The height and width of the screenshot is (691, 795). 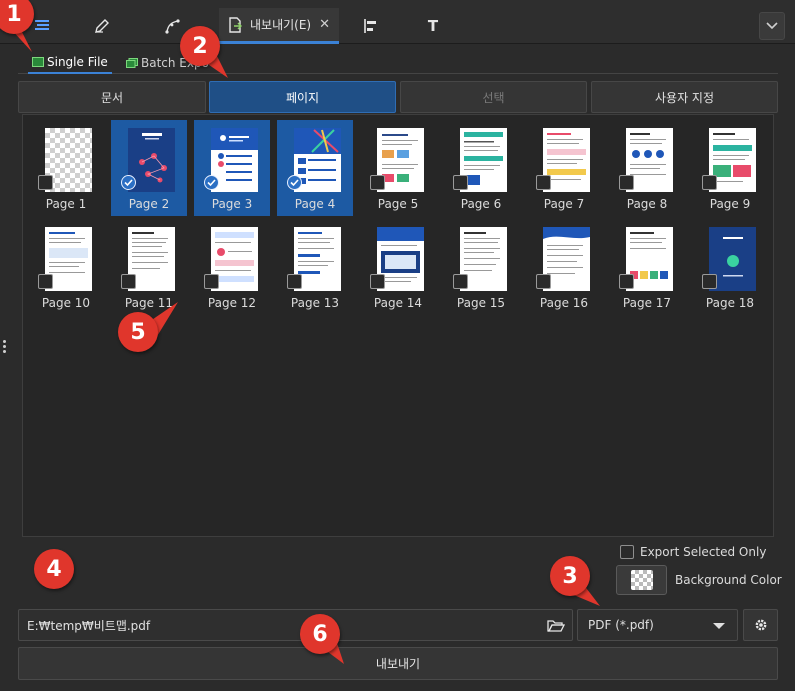 What do you see at coordinates (684, 97) in the screenshot?
I see `mode-custom-button: 사용자 지정` at bounding box center [684, 97].